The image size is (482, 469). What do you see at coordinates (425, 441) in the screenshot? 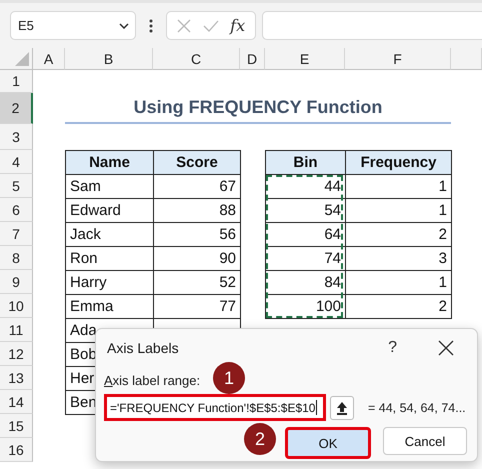
I see `cancel-button: Cancel` at bounding box center [425, 441].